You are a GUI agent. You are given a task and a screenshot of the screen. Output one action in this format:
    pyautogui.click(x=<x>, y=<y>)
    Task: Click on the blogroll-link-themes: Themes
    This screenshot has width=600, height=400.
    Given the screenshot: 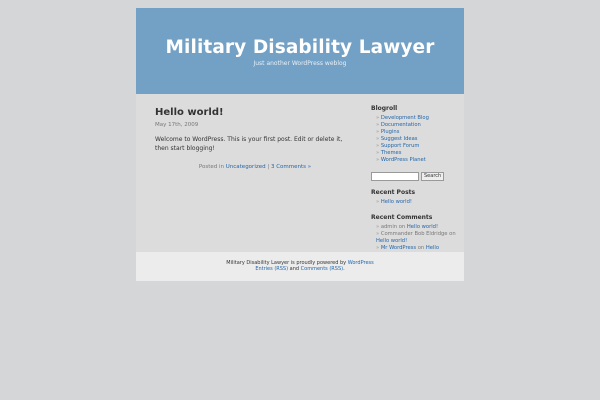 What is the action you would take?
    pyautogui.click(x=391, y=153)
    